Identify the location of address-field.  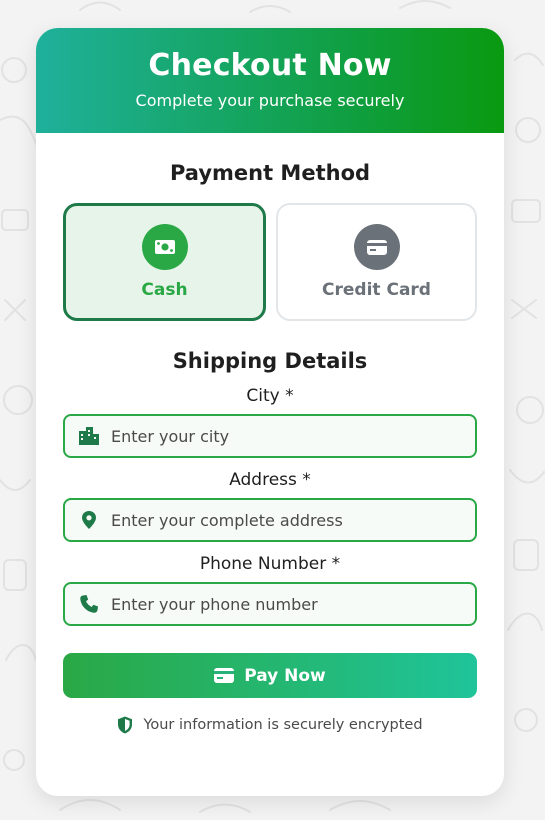
(270, 520).